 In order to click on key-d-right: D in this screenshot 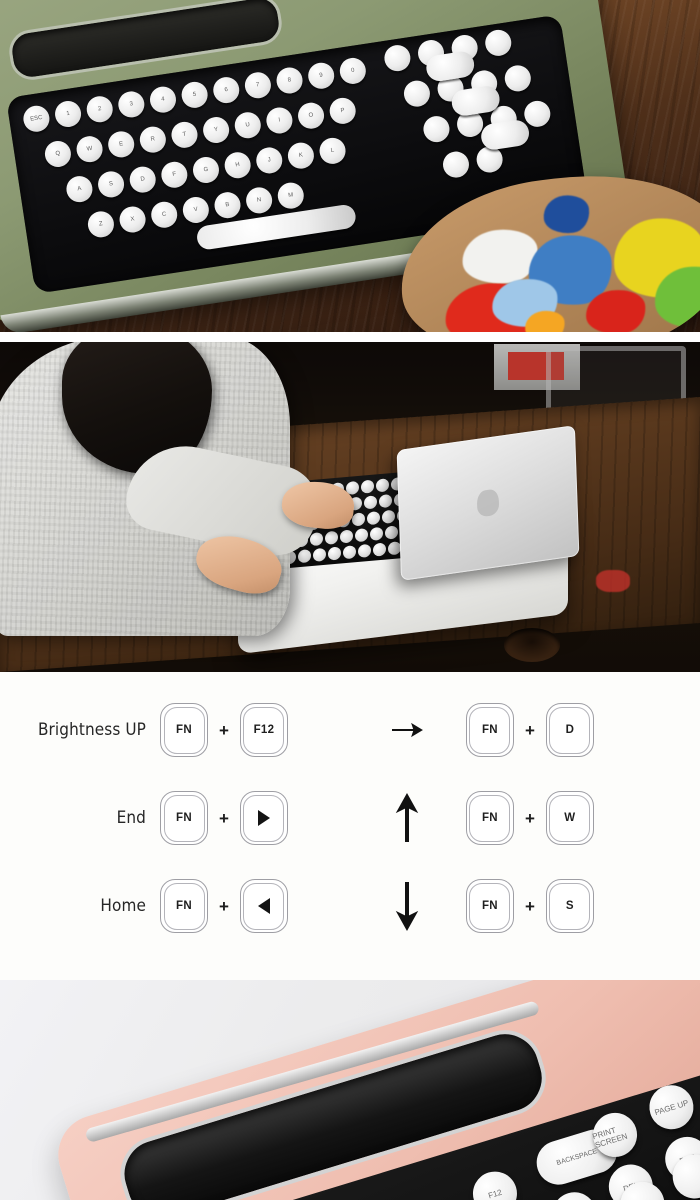, I will do `click(569, 730)`.